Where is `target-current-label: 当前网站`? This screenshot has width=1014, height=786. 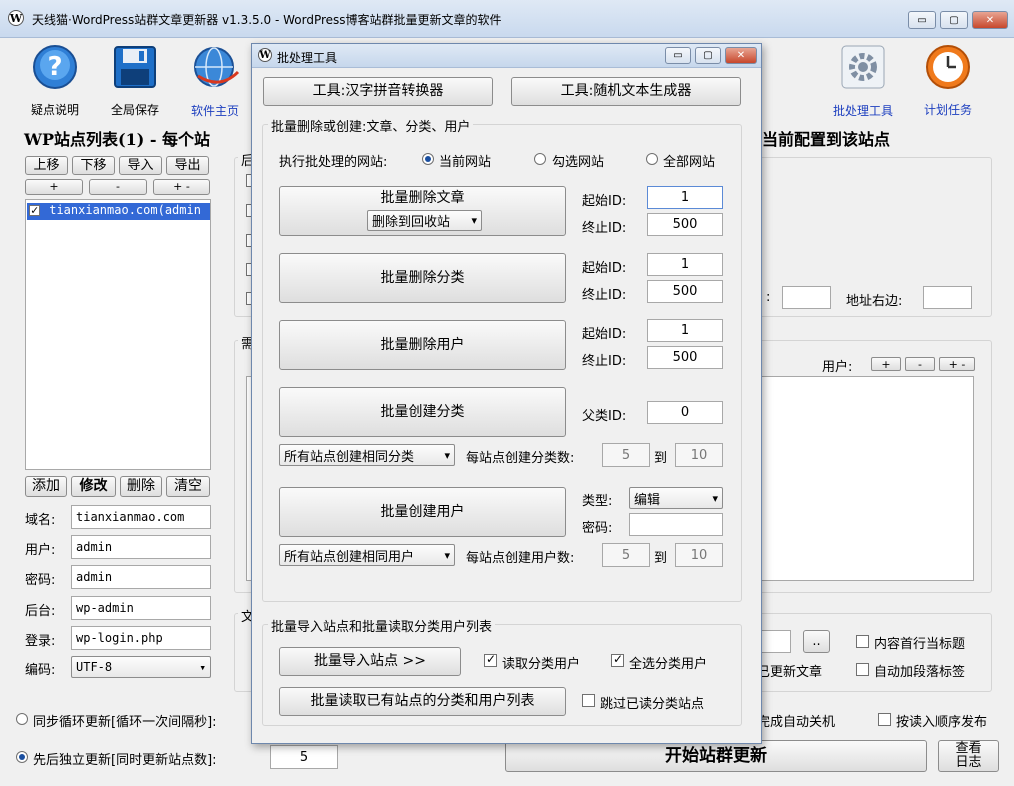
target-current-label: 当前网站 is located at coordinates (465, 162).